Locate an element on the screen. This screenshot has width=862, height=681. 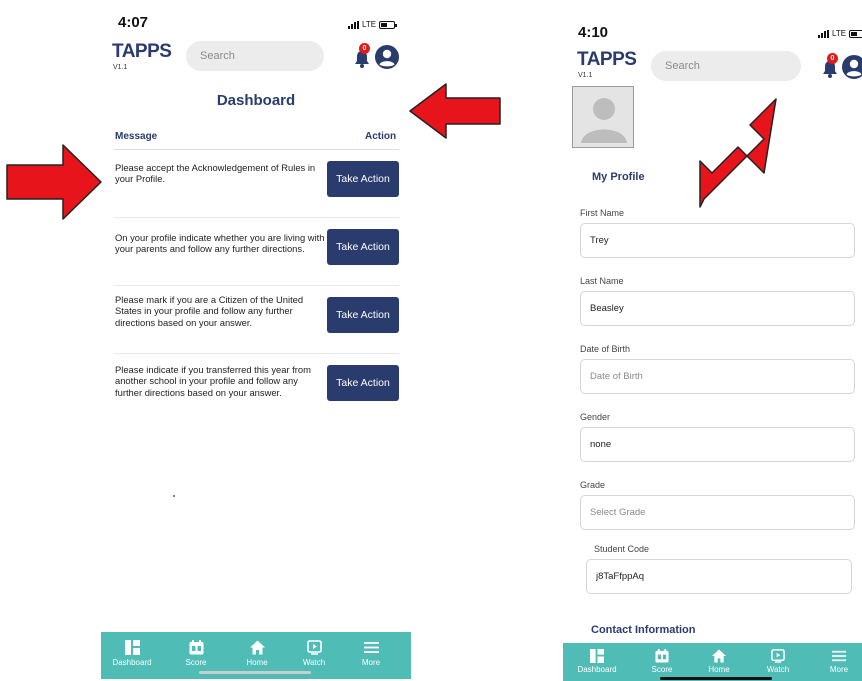
student-code-label: Student Code is located at coordinates (622, 549).